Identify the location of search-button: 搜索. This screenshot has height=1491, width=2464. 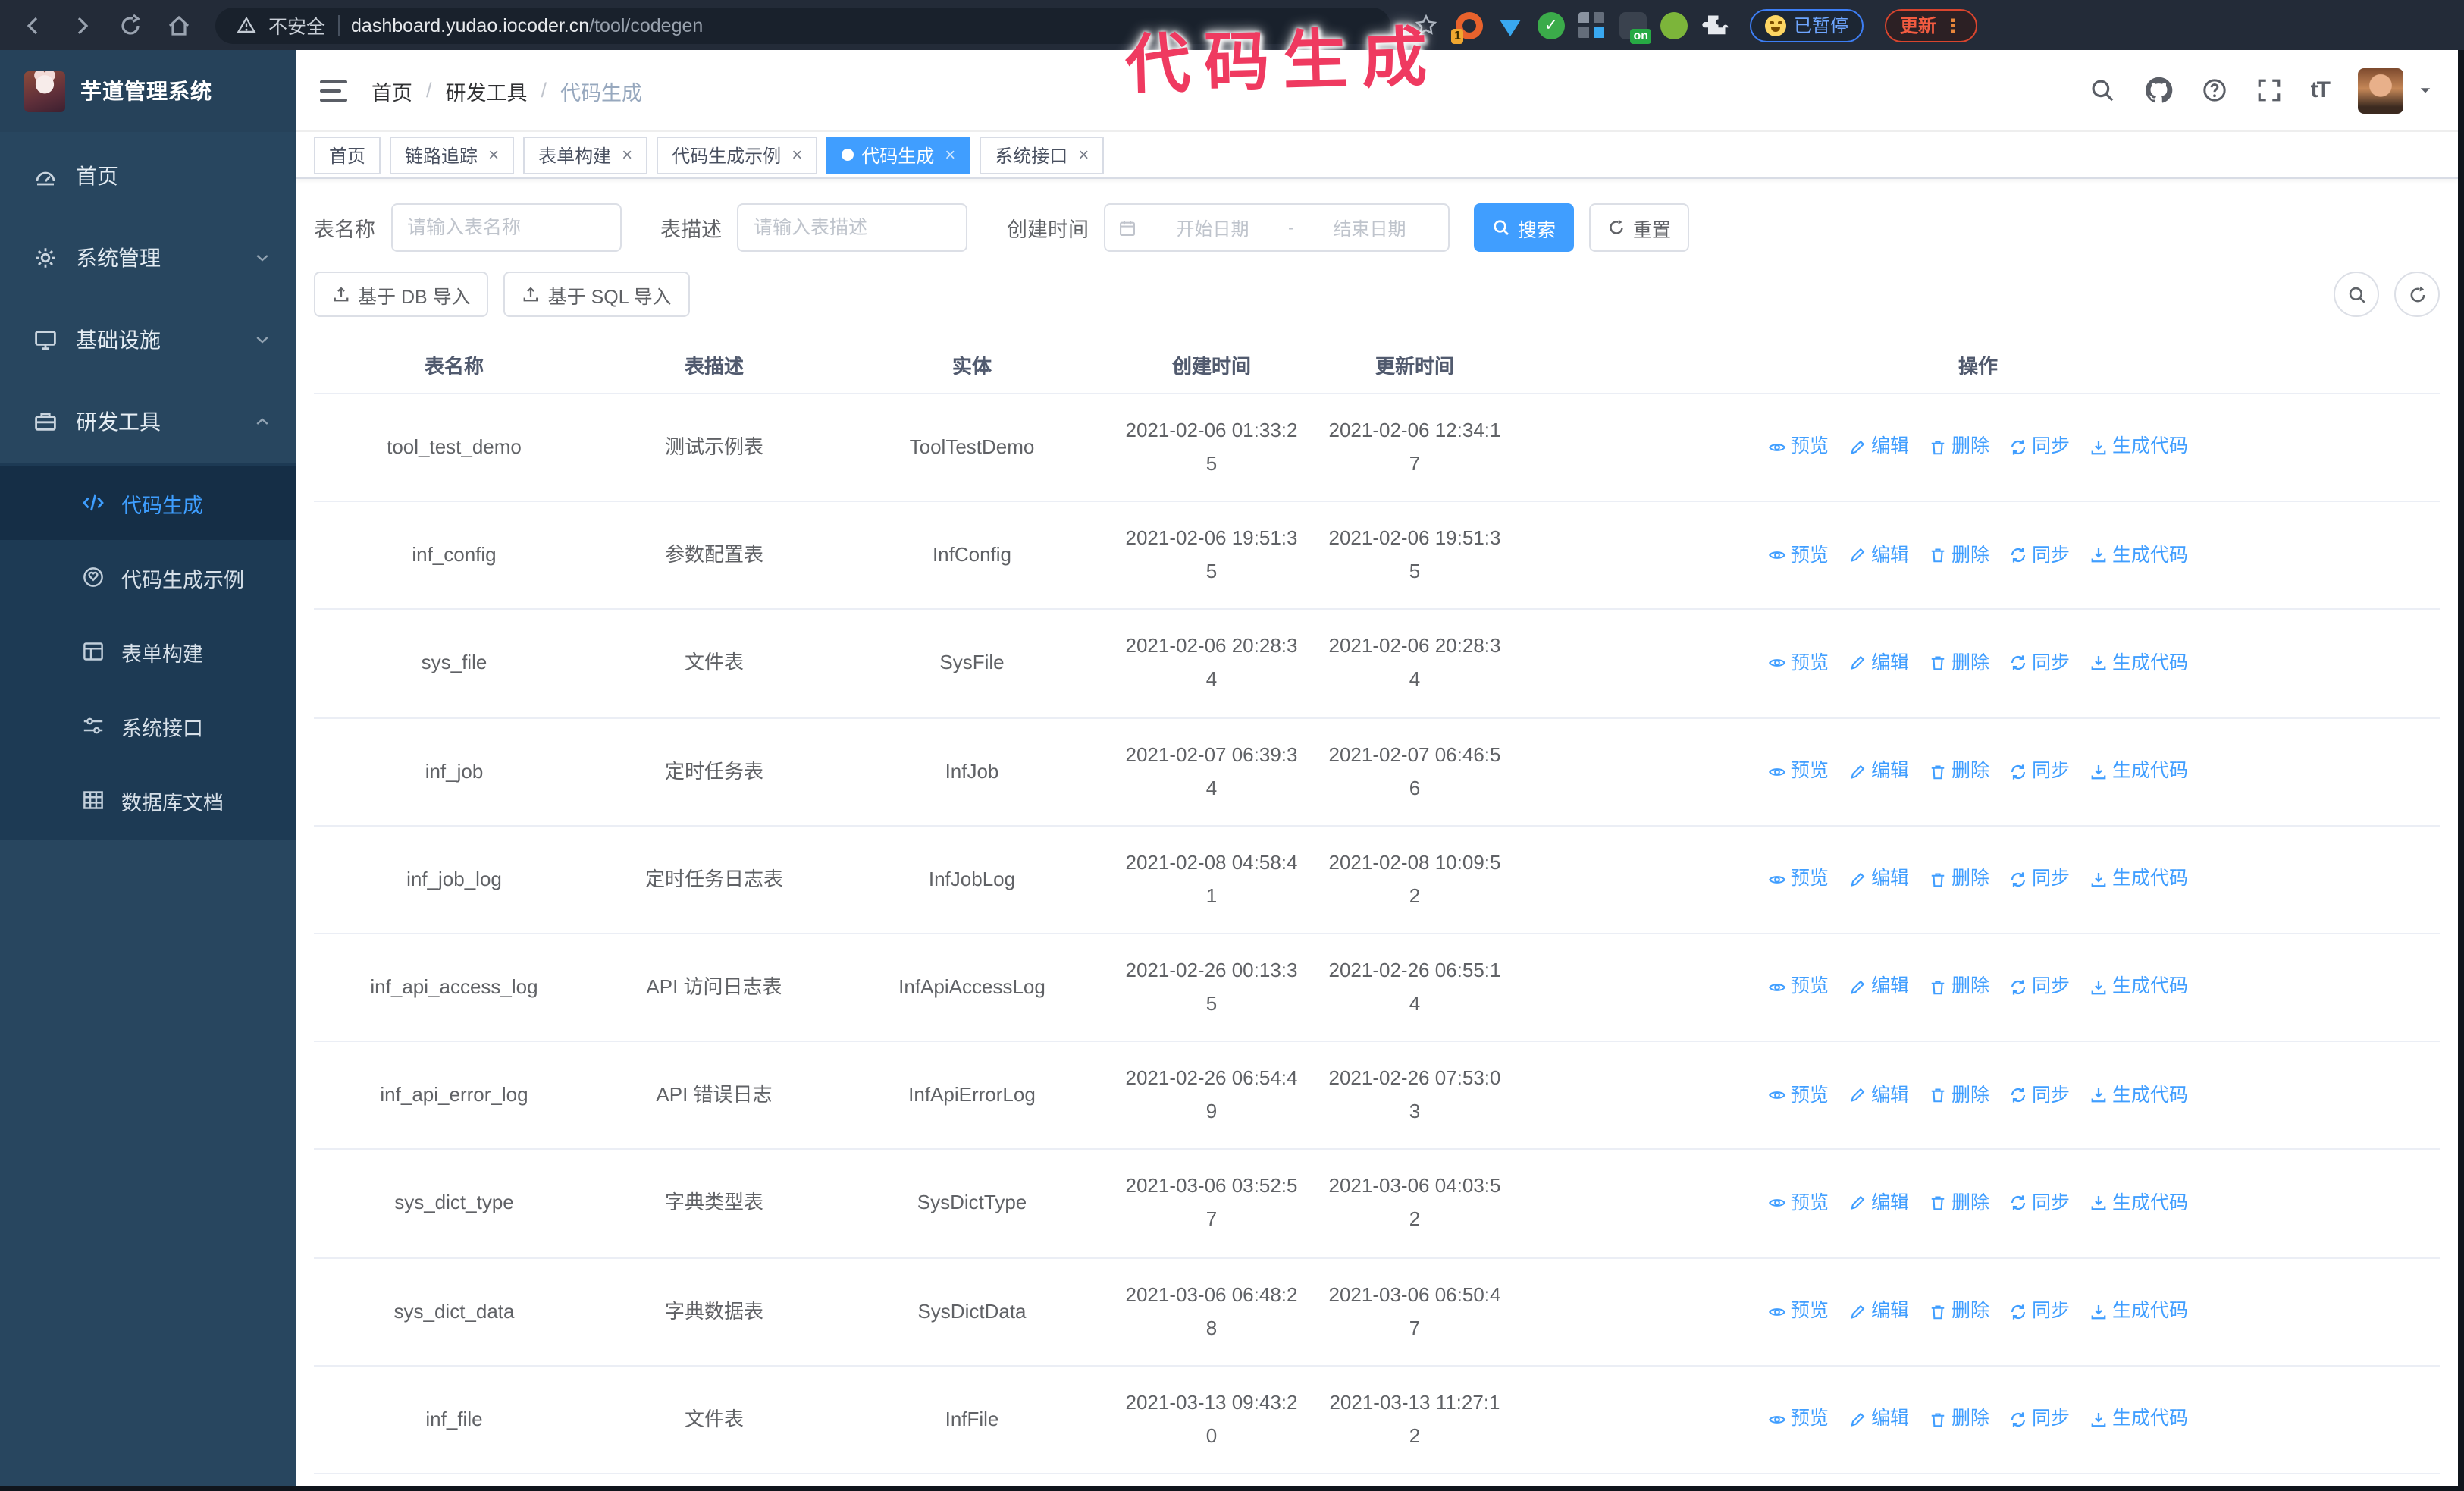
(1524, 227).